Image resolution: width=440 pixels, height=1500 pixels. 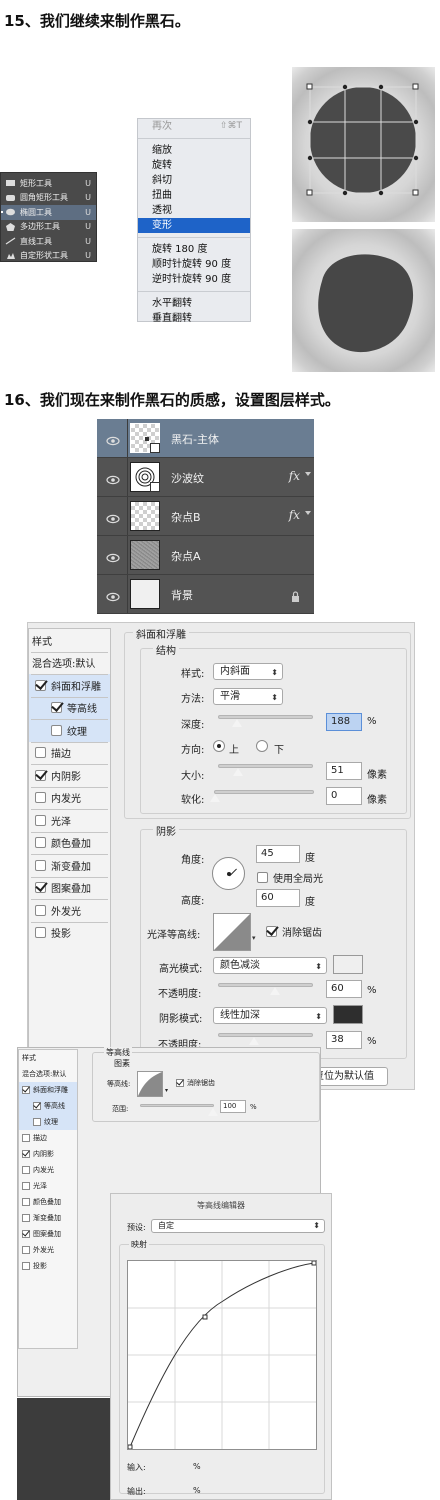 What do you see at coordinates (69, 685) in the screenshot?
I see `effect-item: 斜面和浮雕` at bounding box center [69, 685].